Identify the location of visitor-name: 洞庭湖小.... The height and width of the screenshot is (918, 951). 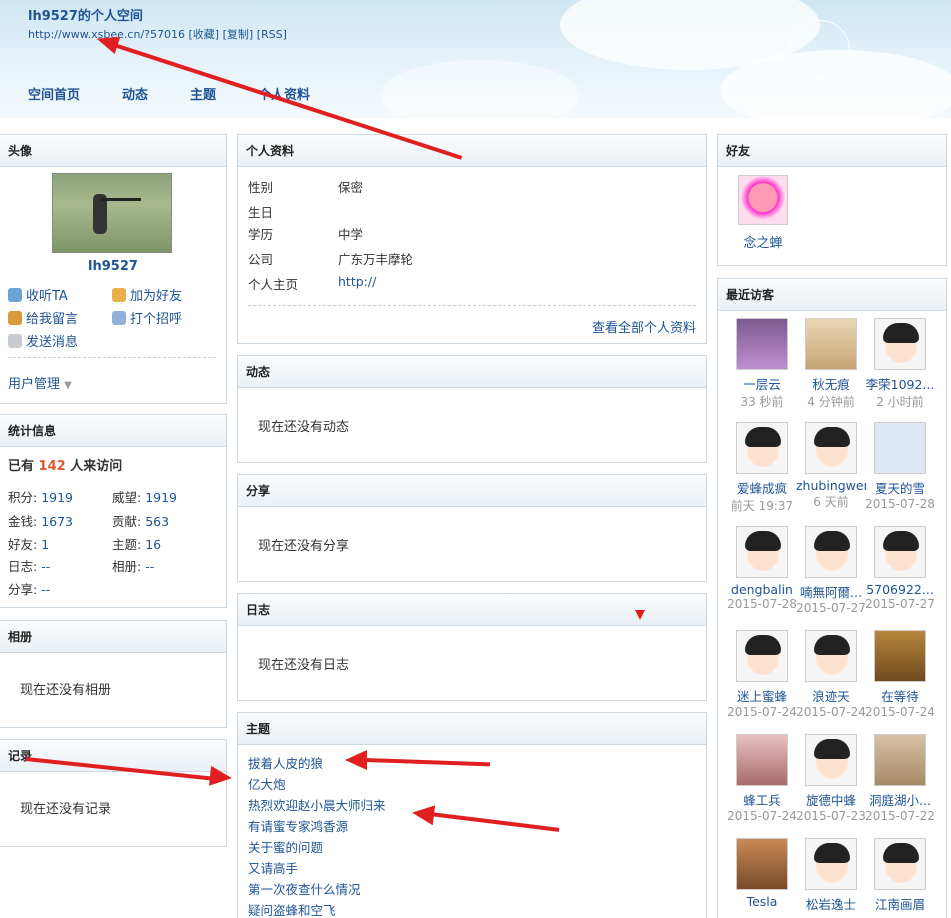
(900, 799).